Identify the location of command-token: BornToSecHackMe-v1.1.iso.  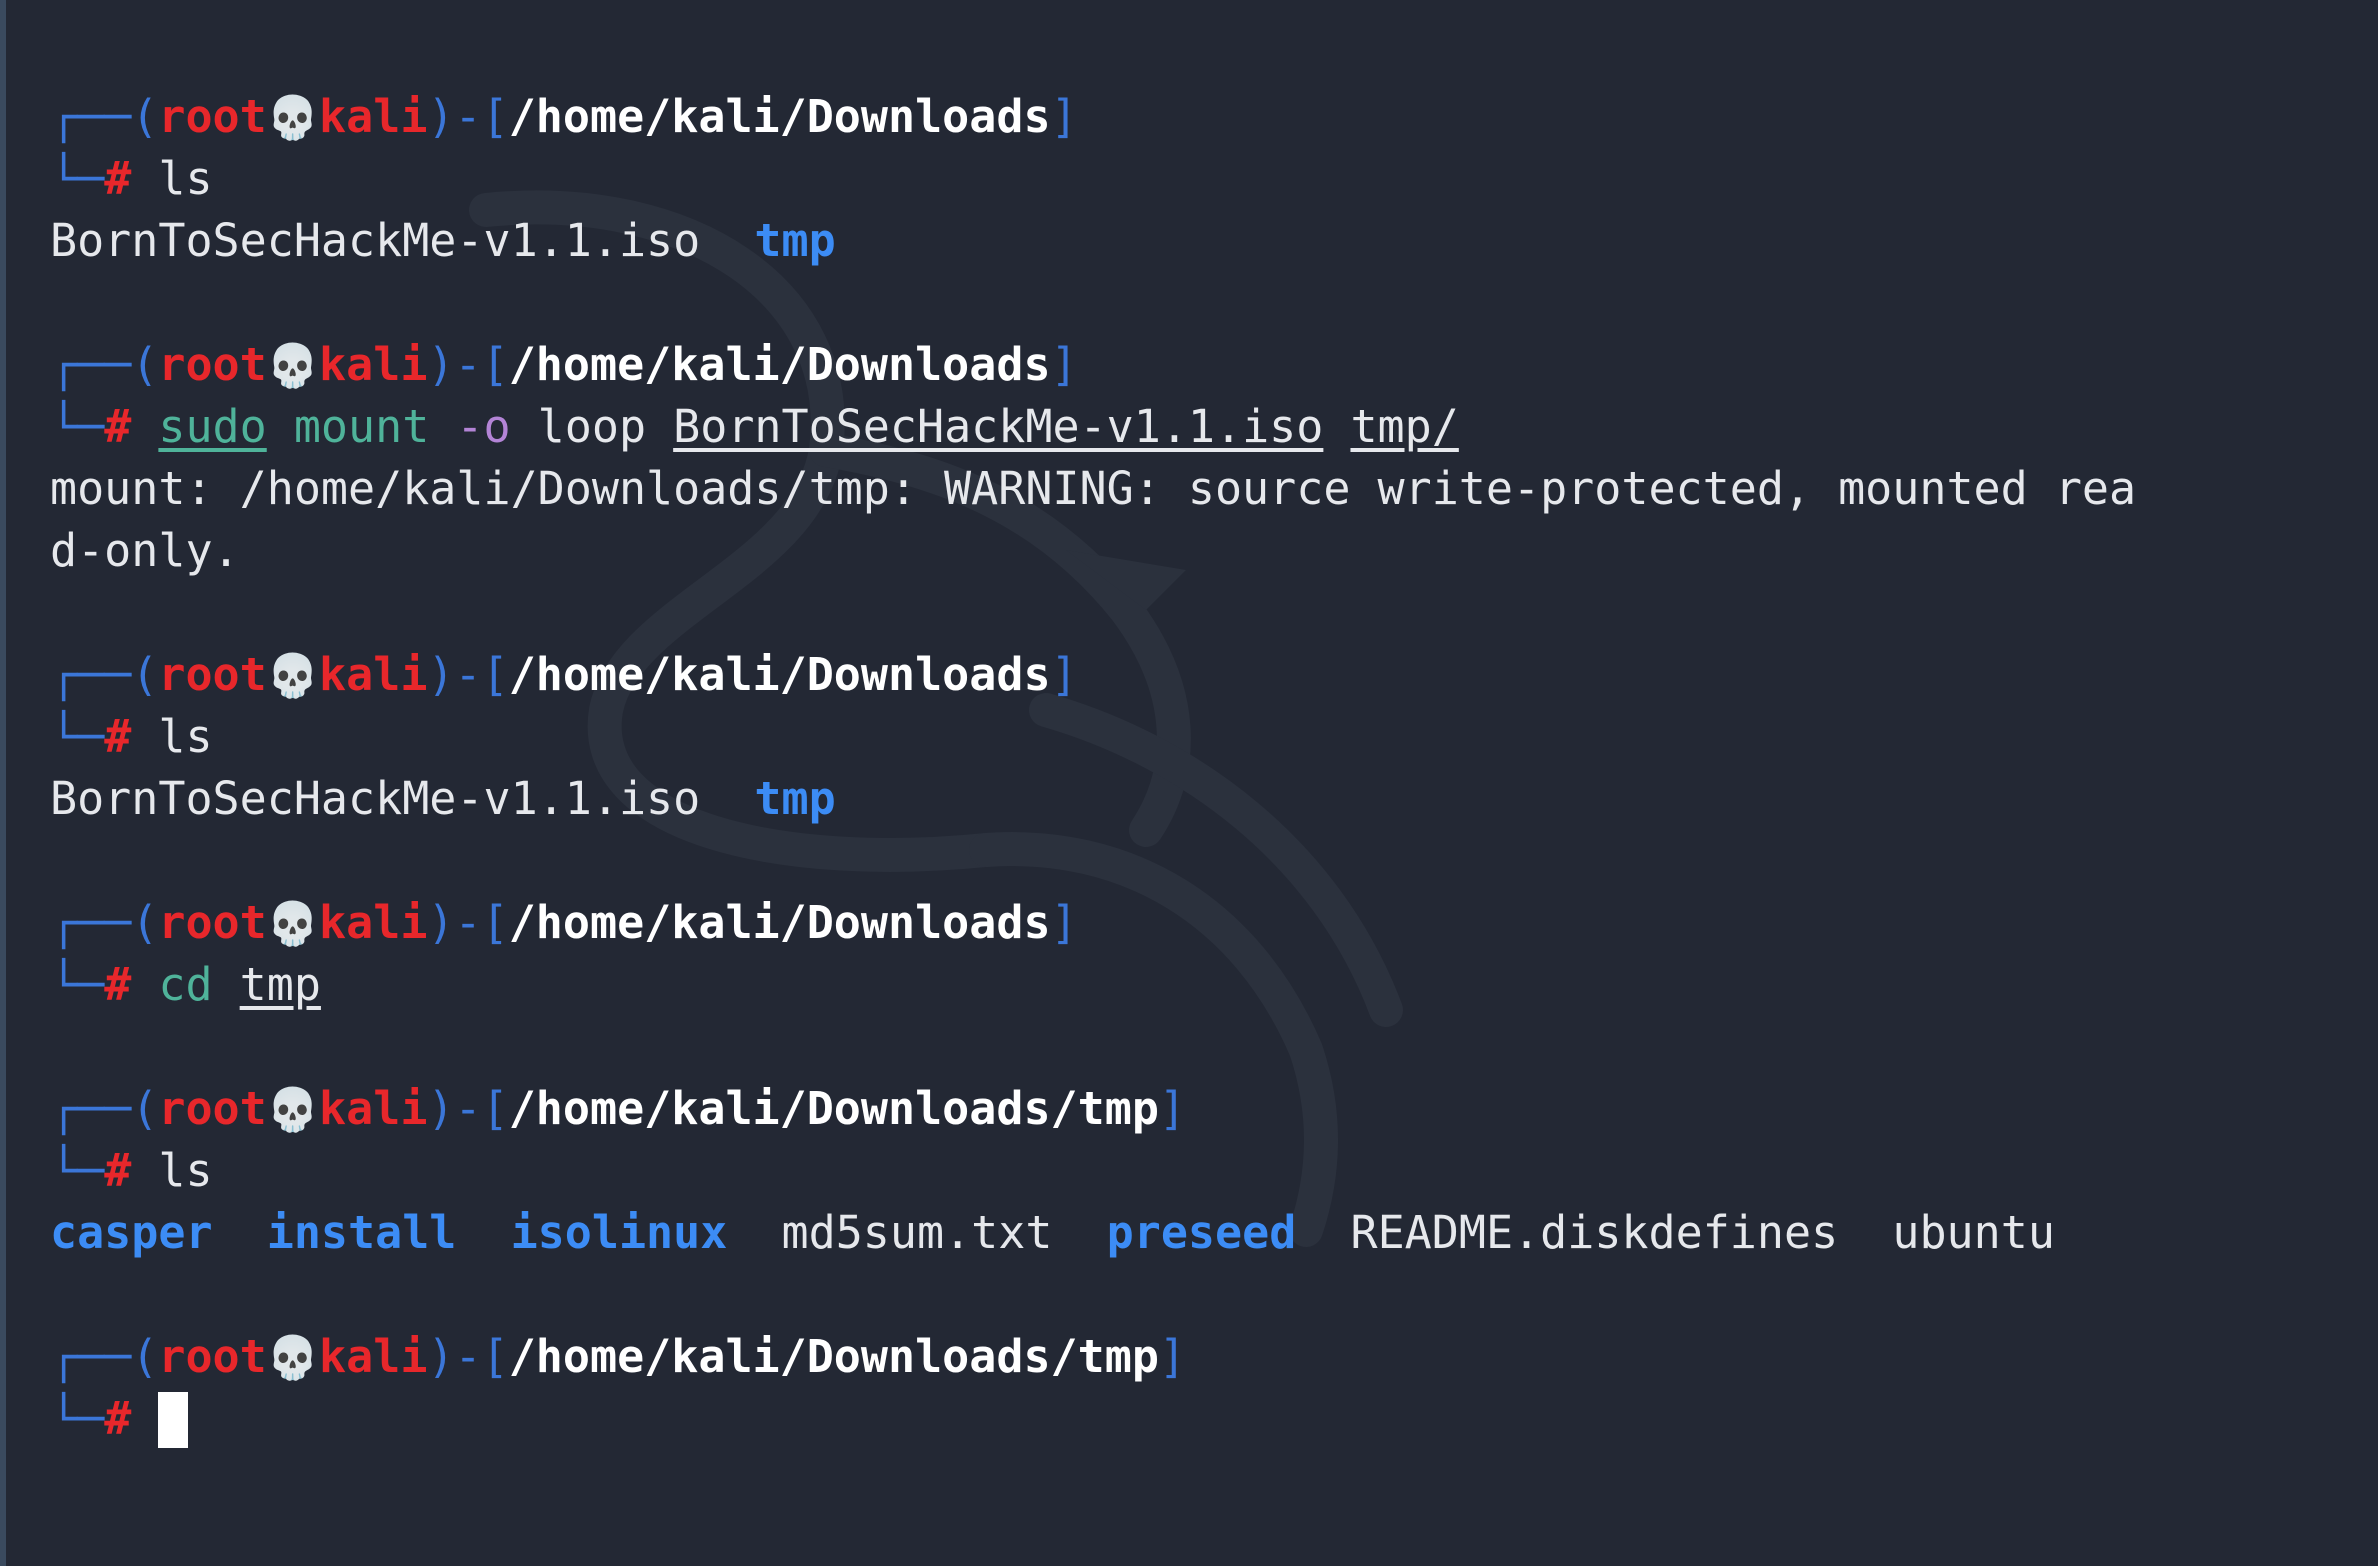
(998, 426).